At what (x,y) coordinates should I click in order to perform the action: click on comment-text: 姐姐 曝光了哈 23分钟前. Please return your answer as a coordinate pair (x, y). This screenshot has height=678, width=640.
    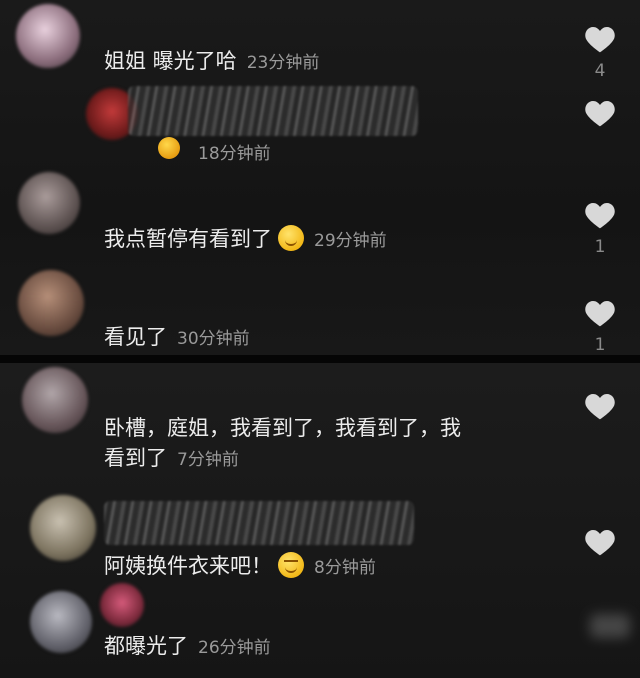
    Looking at the image, I should click on (211, 62).